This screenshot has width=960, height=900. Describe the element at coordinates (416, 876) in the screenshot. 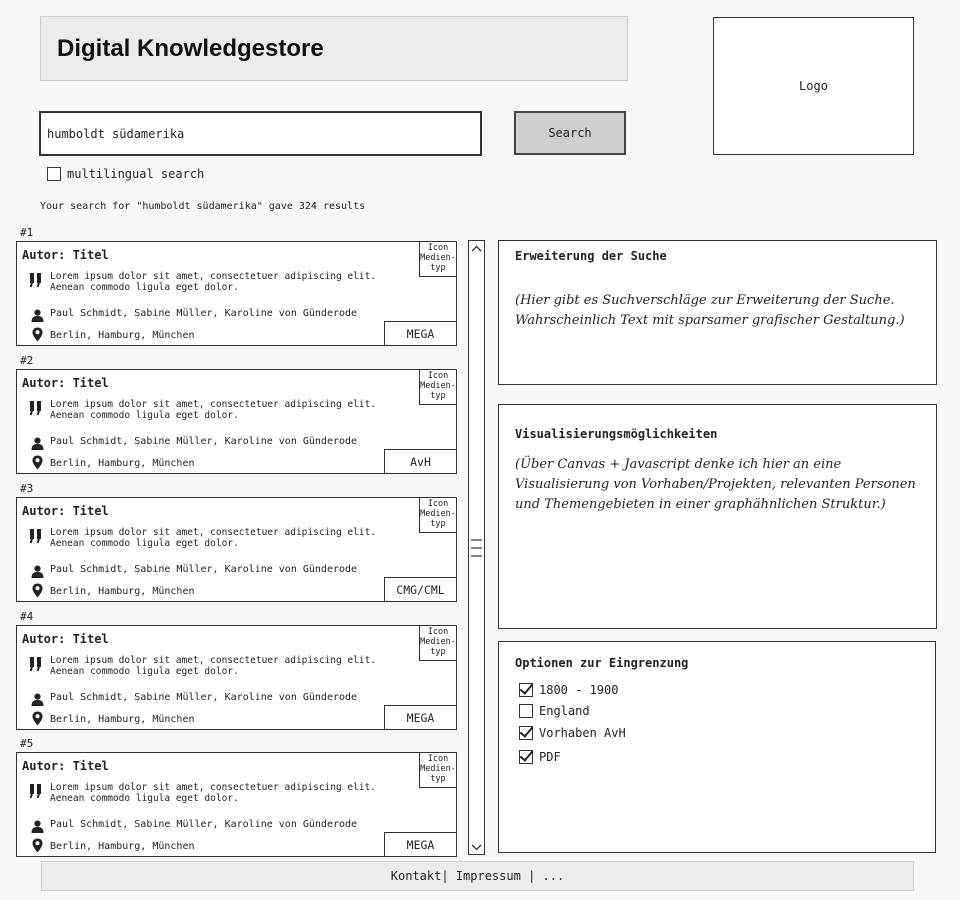

I see `footer-link-kontakt: Kontakt` at that location.